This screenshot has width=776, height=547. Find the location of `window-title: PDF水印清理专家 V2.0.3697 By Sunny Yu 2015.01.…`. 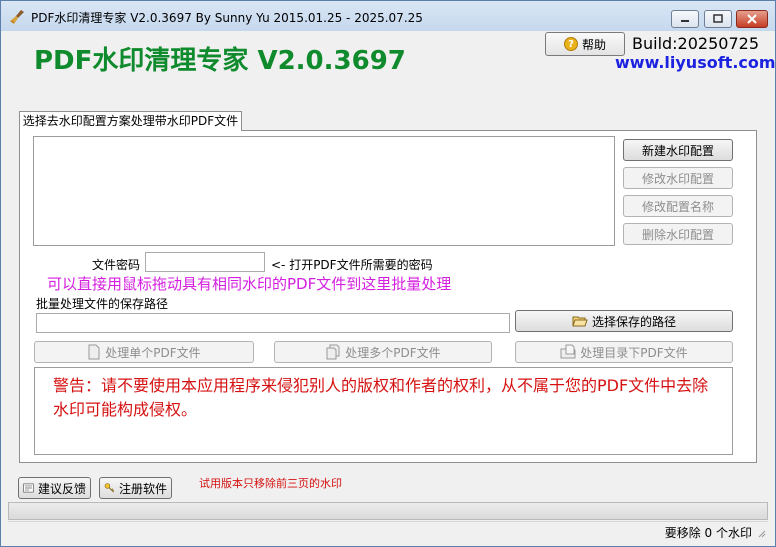

window-title: PDF水印清理专家 V2.0.3697 By Sunny Yu 2015.01.… is located at coordinates (227, 18).